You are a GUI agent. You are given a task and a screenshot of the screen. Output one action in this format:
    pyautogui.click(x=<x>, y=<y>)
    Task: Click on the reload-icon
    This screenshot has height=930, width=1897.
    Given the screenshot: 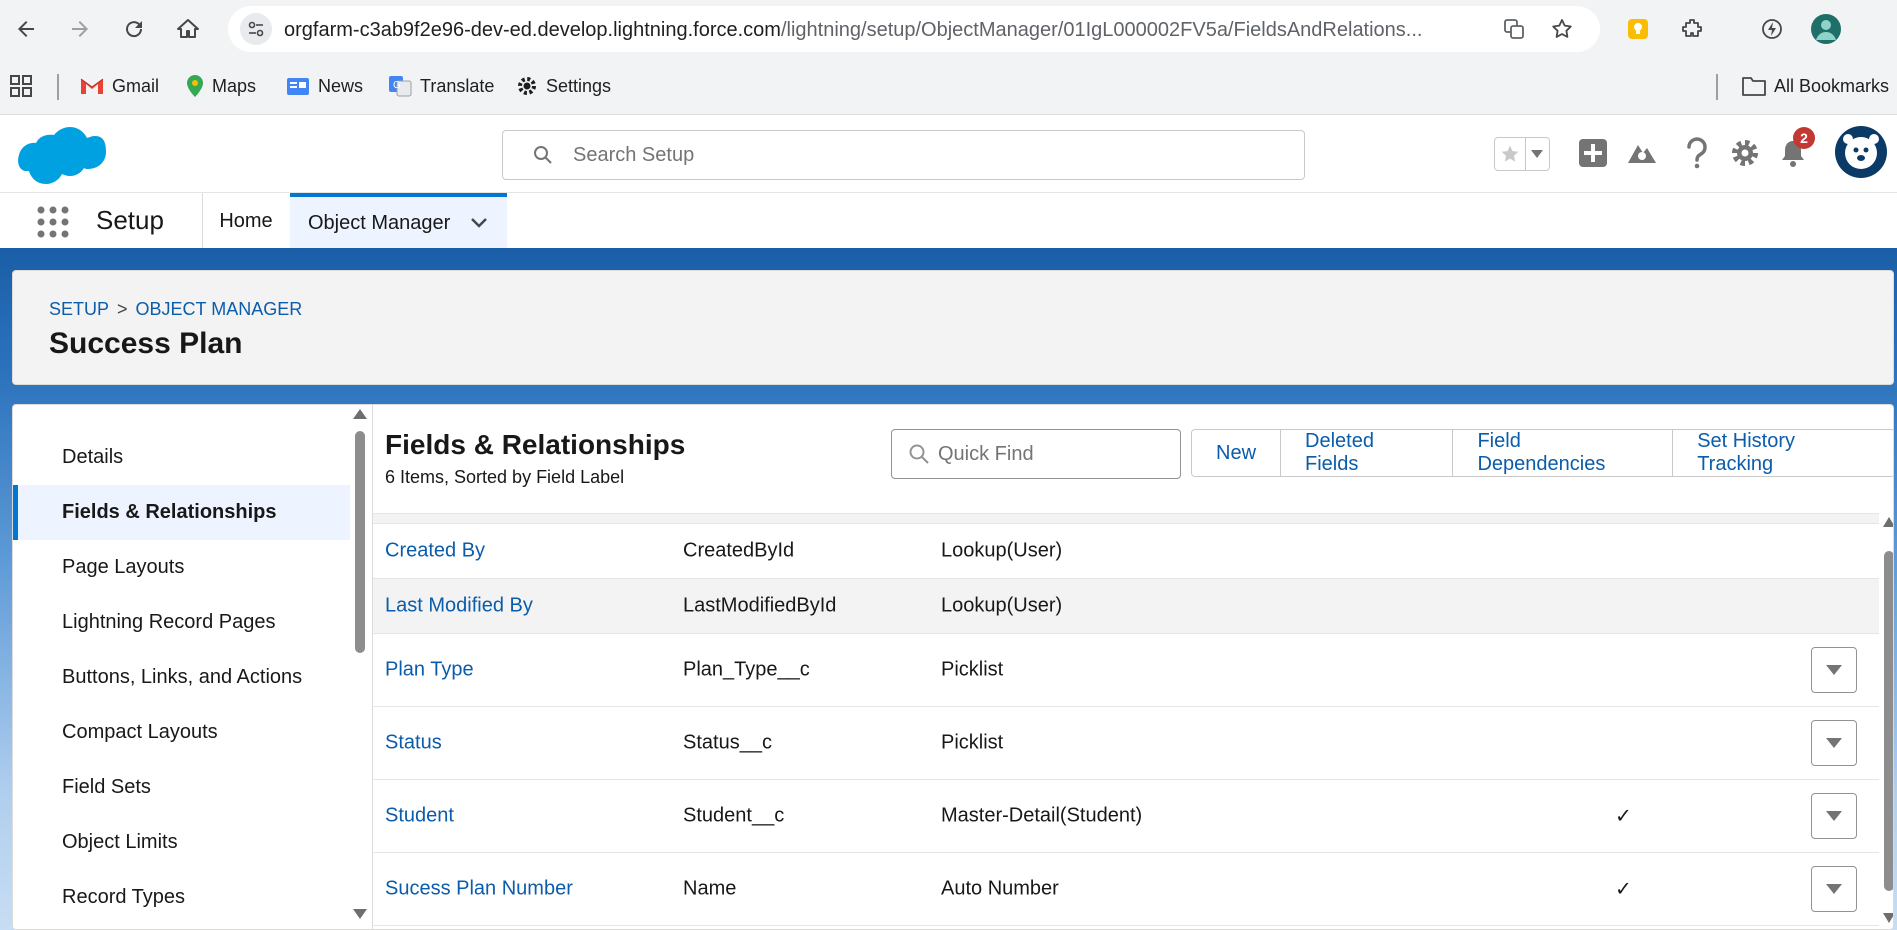 What is the action you would take?
    pyautogui.click(x=134, y=29)
    